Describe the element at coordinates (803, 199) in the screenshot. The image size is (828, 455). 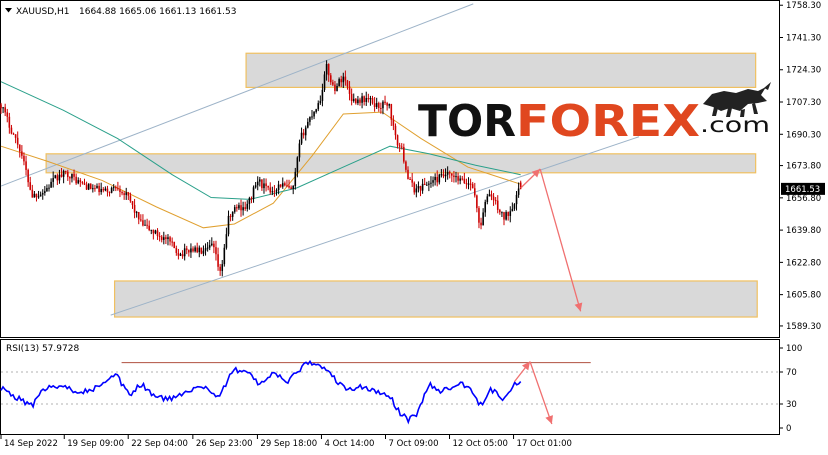
I see `price-tick-label: 1656.80` at that location.